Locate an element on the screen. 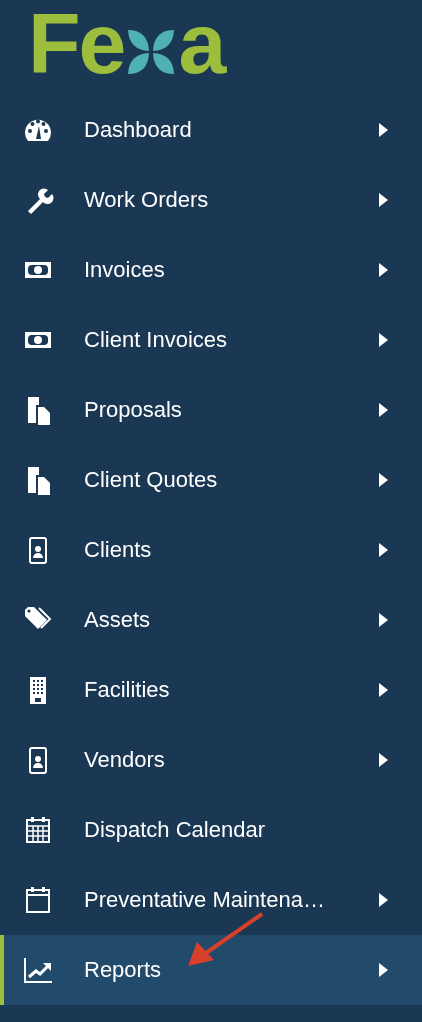 The image size is (422, 1022). menu-item: Facilities is located at coordinates (211, 690).